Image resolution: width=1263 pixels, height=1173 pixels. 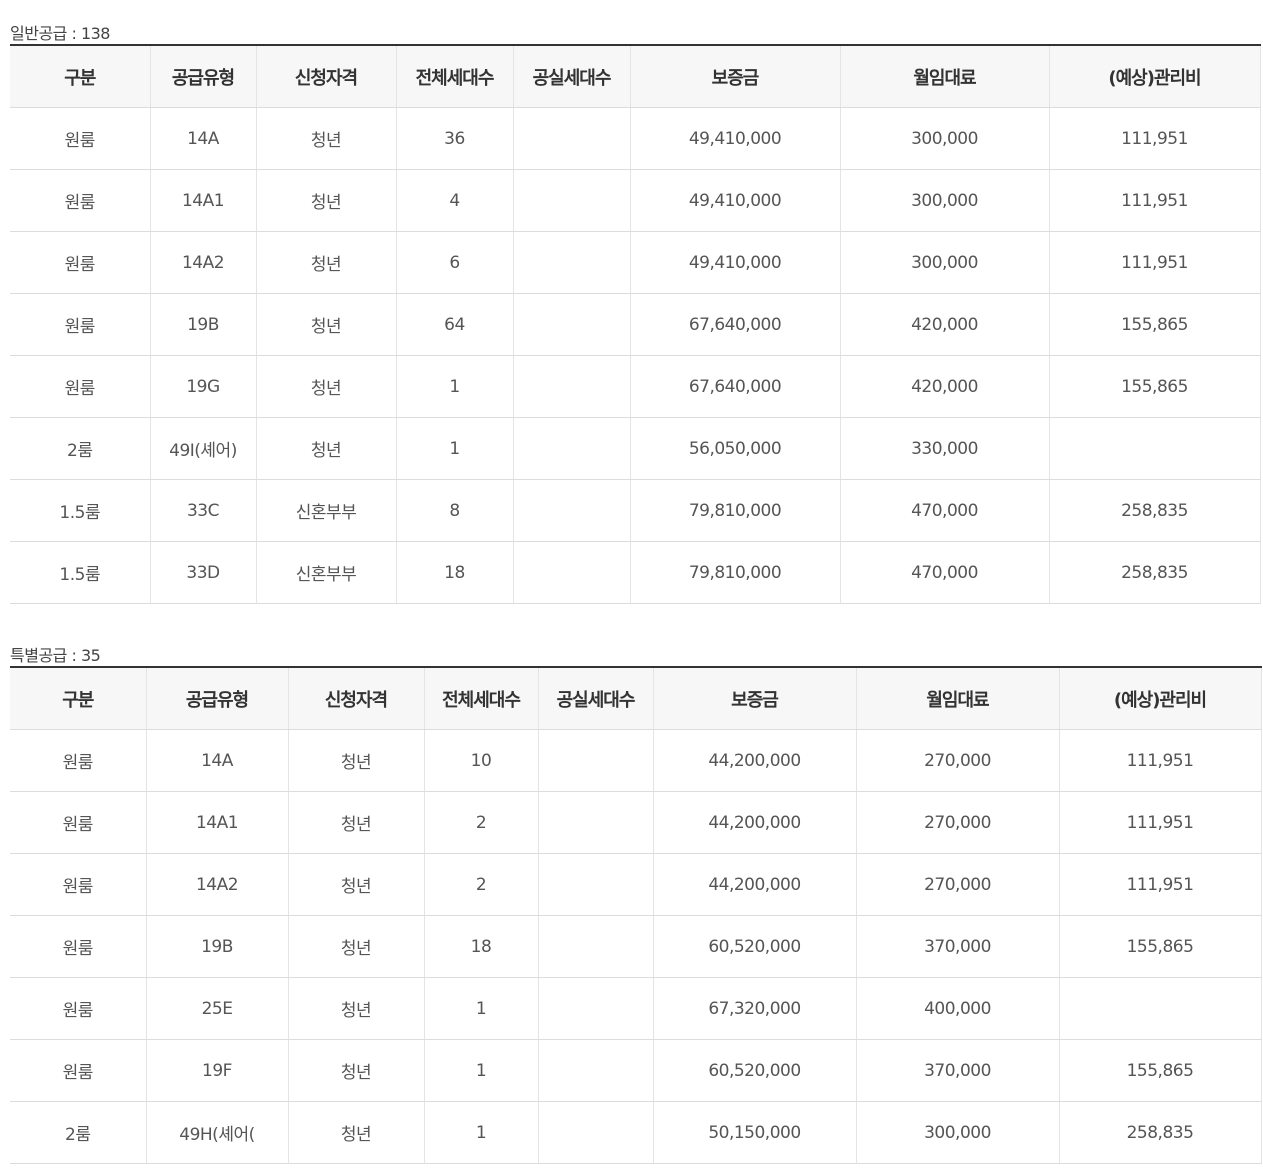 What do you see at coordinates (635, 448) in the screenshot?
I see `table-row: 2룸 49I(셰어) 청년 1 56,050,000 330,000` at bounding box center [635, 448].